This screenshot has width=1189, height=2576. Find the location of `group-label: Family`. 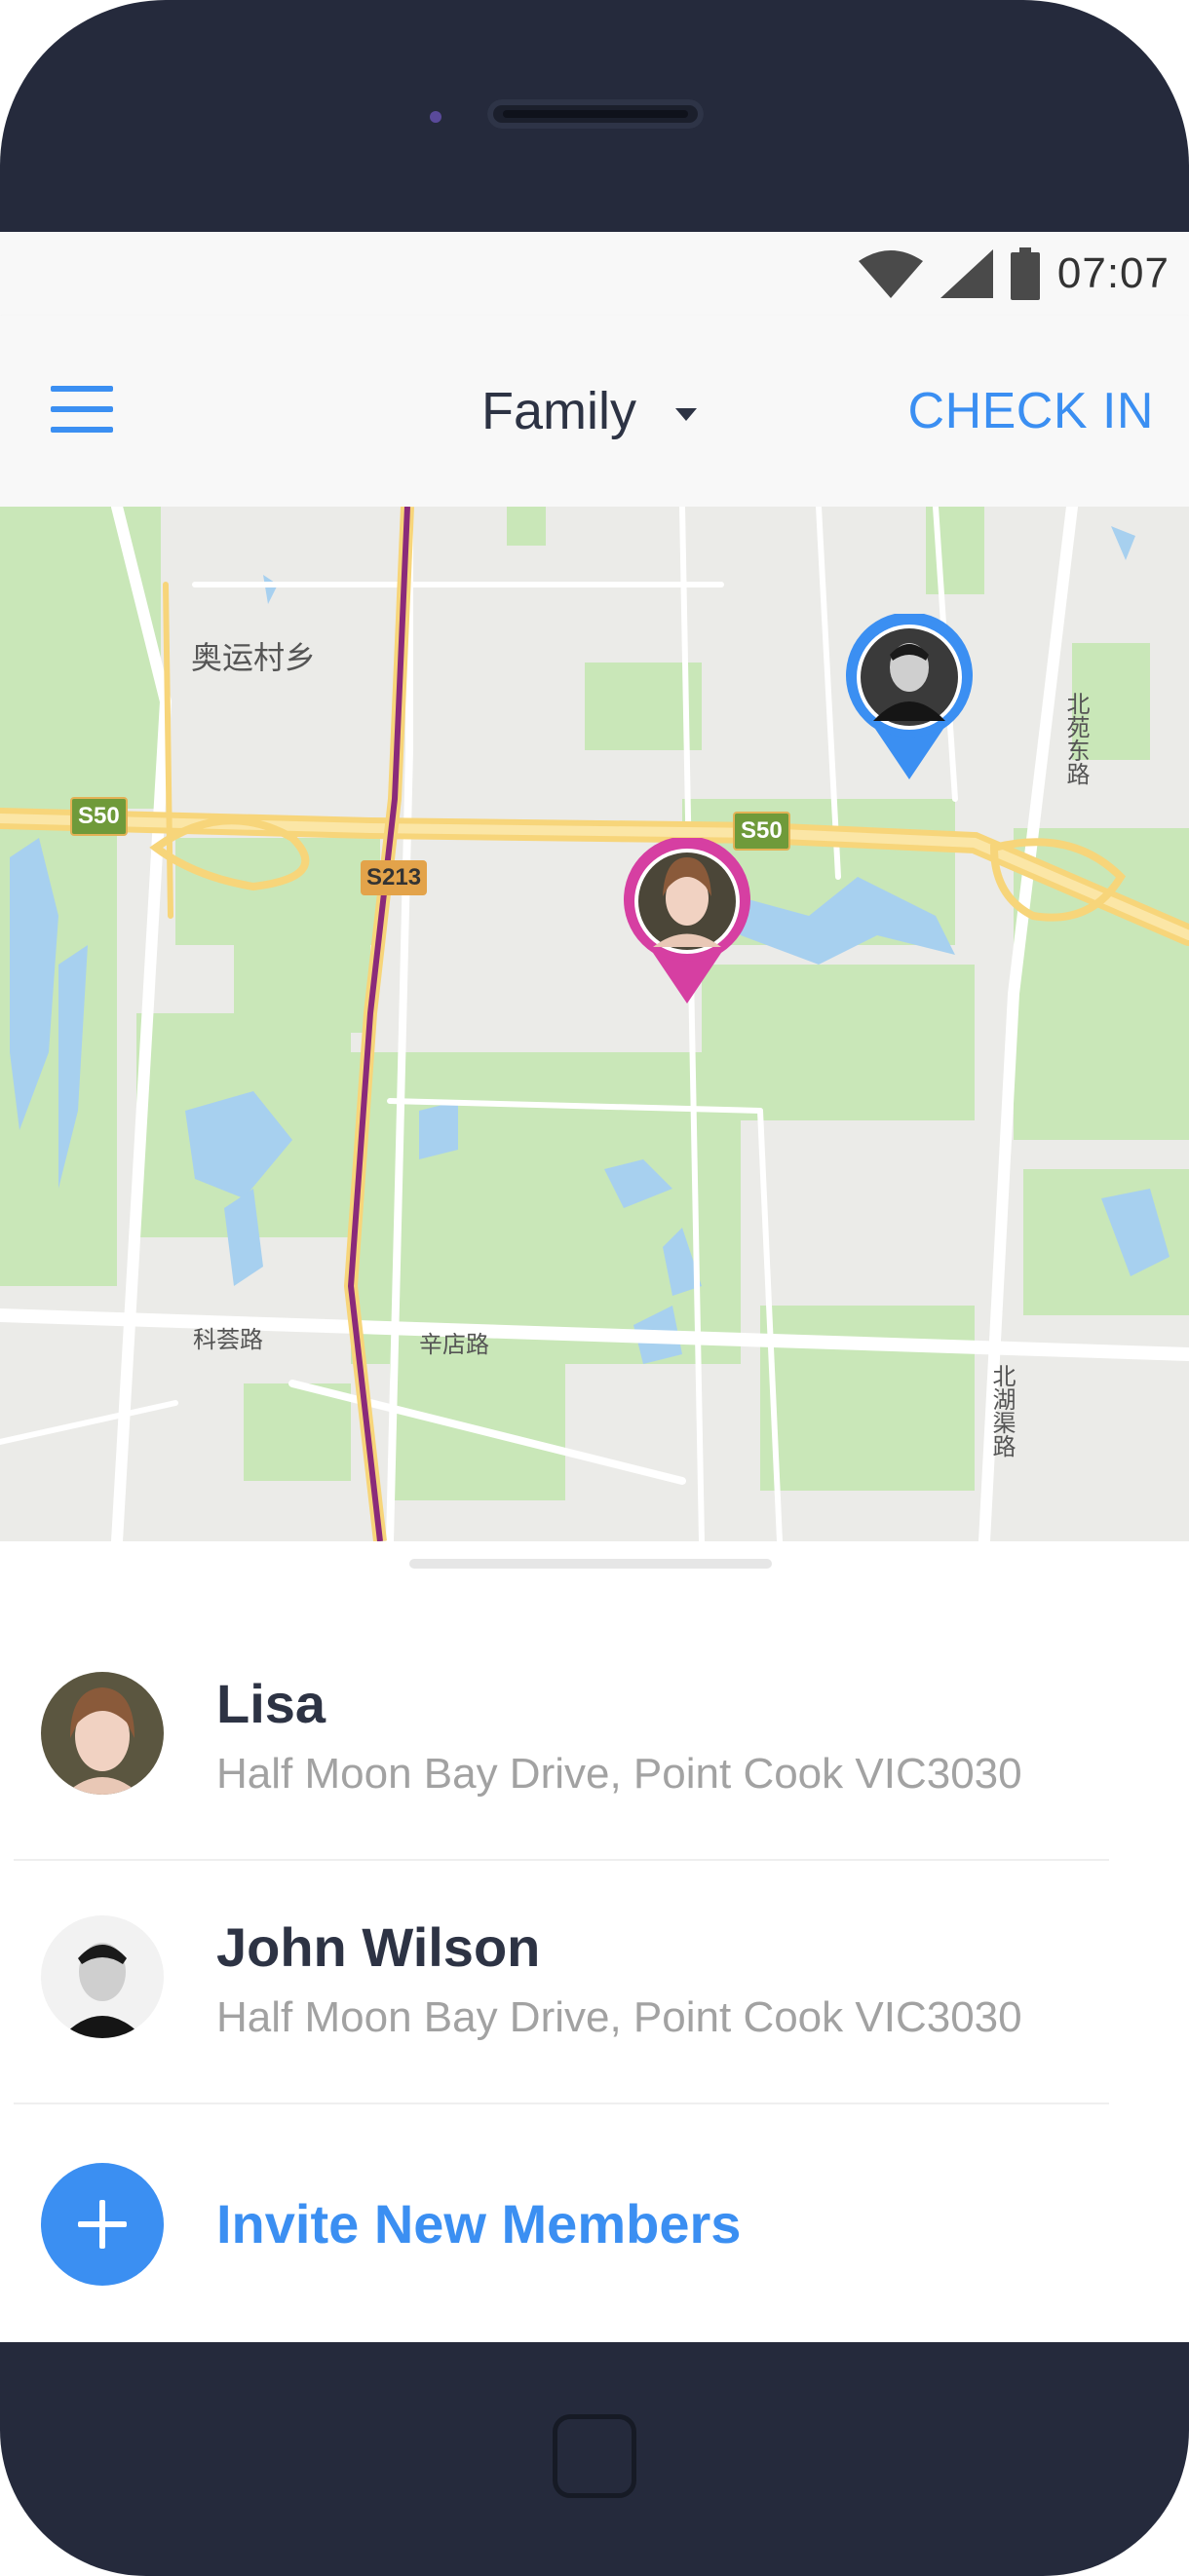

group-label: Family is located at coordinates (558, 411).